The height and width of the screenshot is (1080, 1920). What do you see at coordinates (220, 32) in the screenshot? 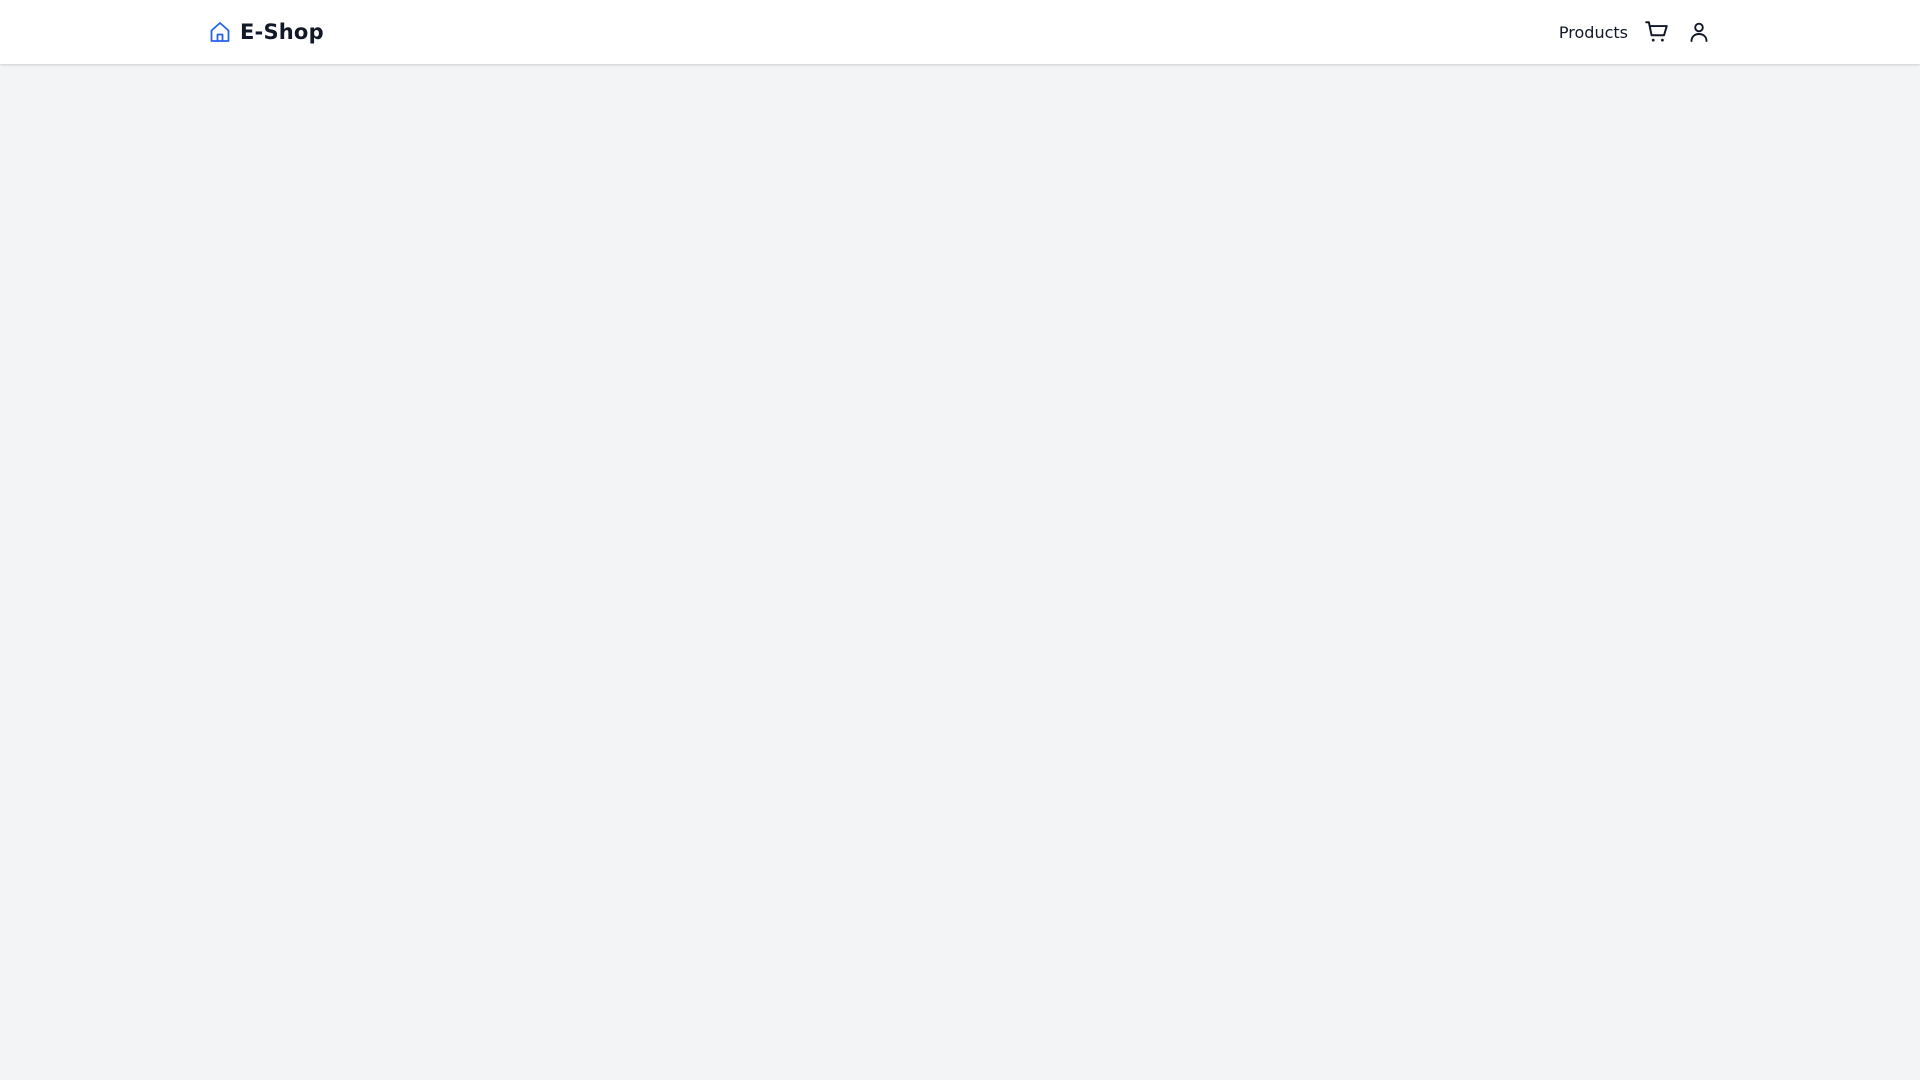
I see `home-icon` at bounding box center [220, 32].